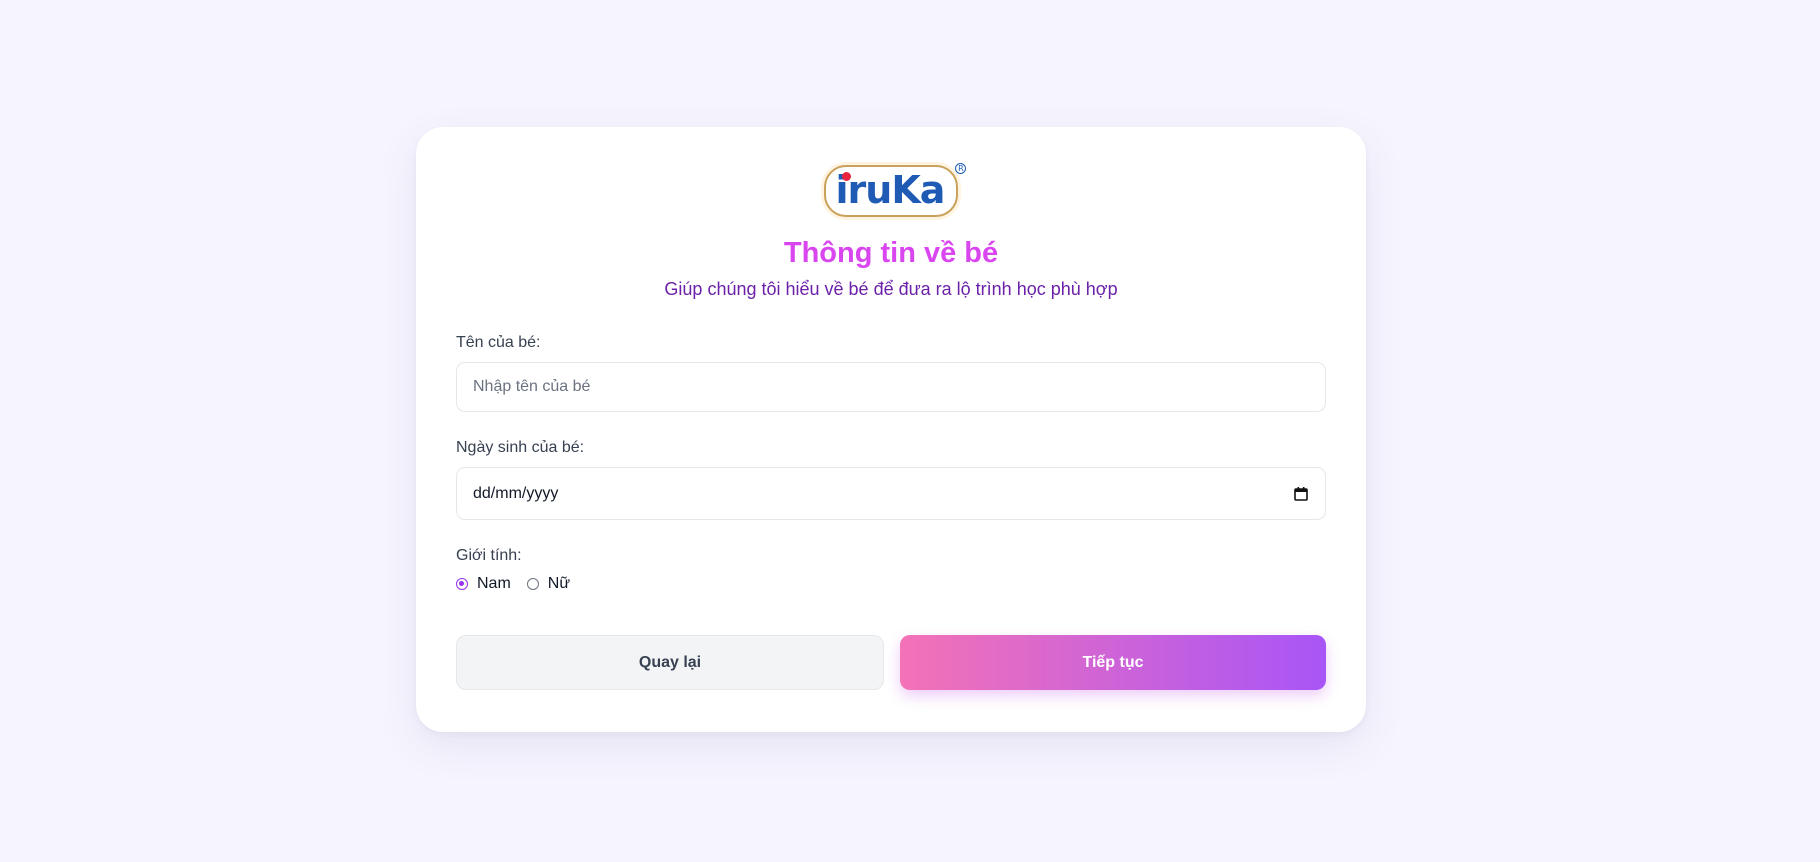  What do you see at coordinates (846, 176) in the screenshot?
I see `logo-dot` at bounding box center [846, 176].